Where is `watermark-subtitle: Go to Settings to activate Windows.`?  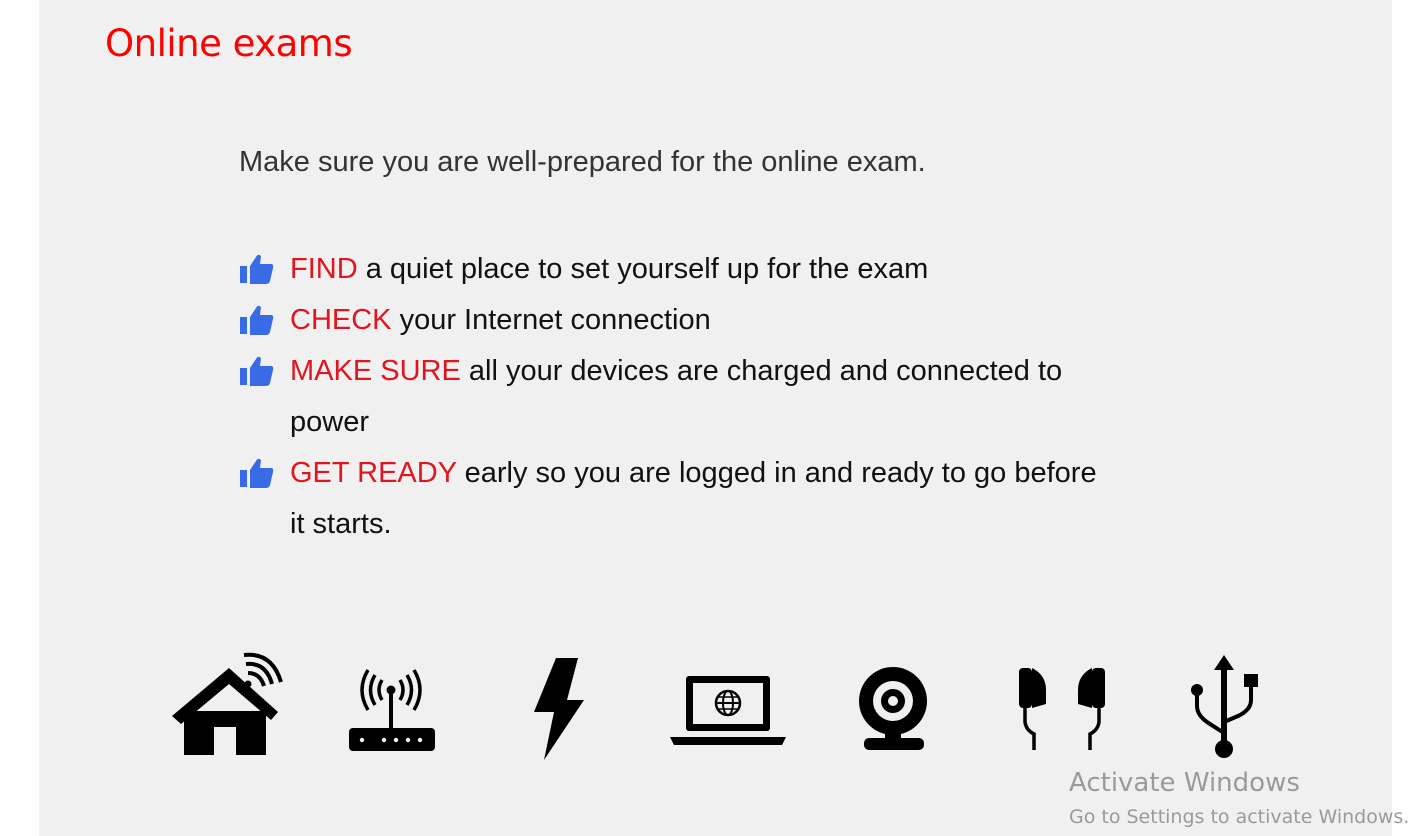 watermark-subtitle: Go to Settings to activate Windows. is located at coordinates (1239, 817).